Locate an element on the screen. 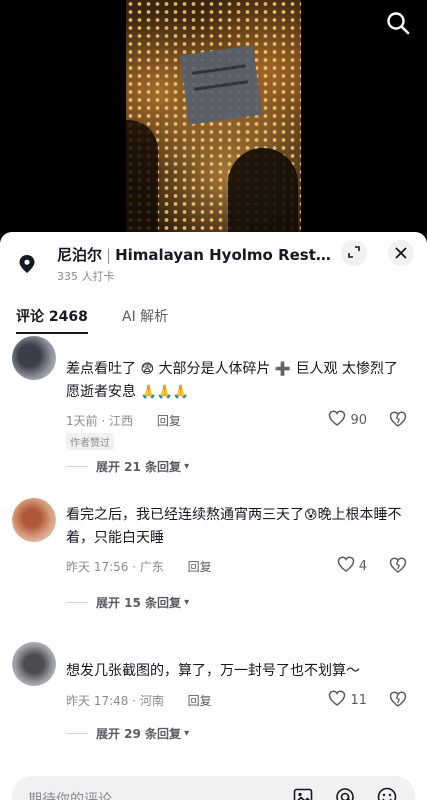 Image resolution: width=427 pixels, height=800 pixels. comment-text-part: 差点看吐了 is located at coordinates (101, 369).